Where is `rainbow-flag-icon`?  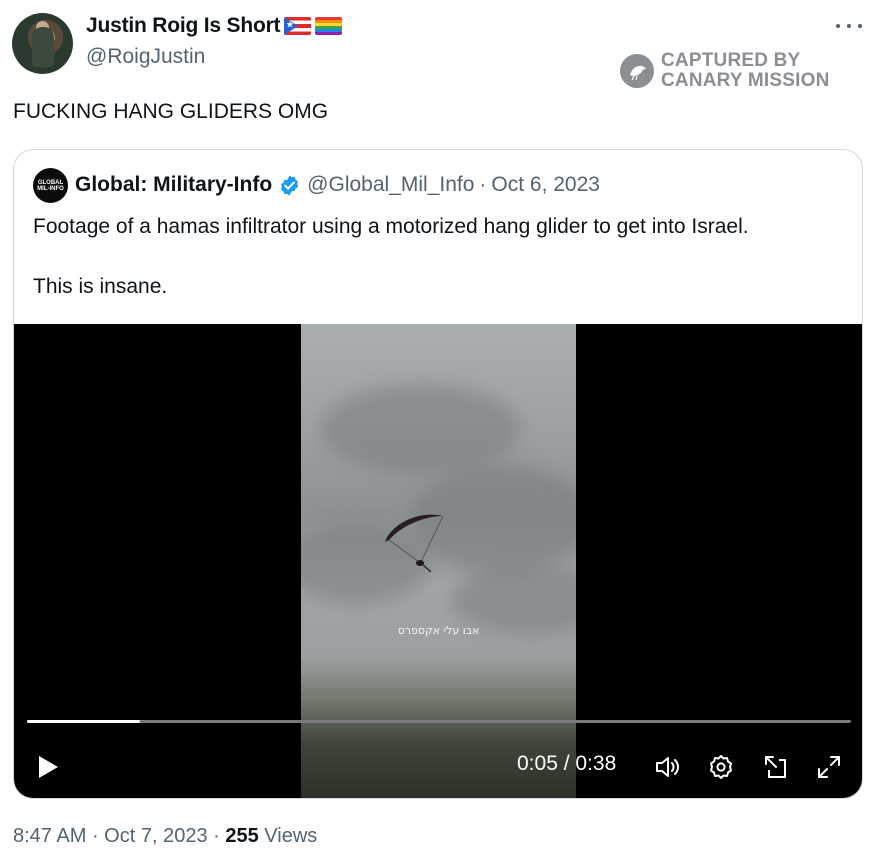 rainbow-flag-icon is located at coordinates (329, 26).